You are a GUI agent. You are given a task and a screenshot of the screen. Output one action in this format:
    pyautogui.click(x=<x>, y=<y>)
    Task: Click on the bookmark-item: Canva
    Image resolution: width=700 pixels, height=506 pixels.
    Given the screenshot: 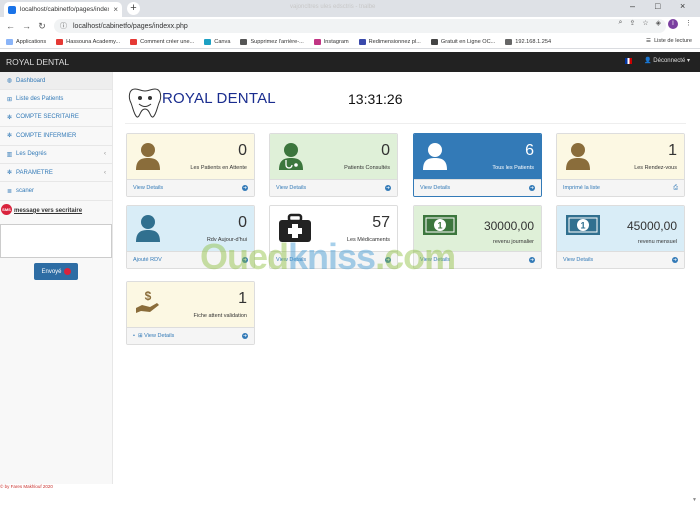 What is the action you would take?
    pyautogui.click(x=217, y=41)
    